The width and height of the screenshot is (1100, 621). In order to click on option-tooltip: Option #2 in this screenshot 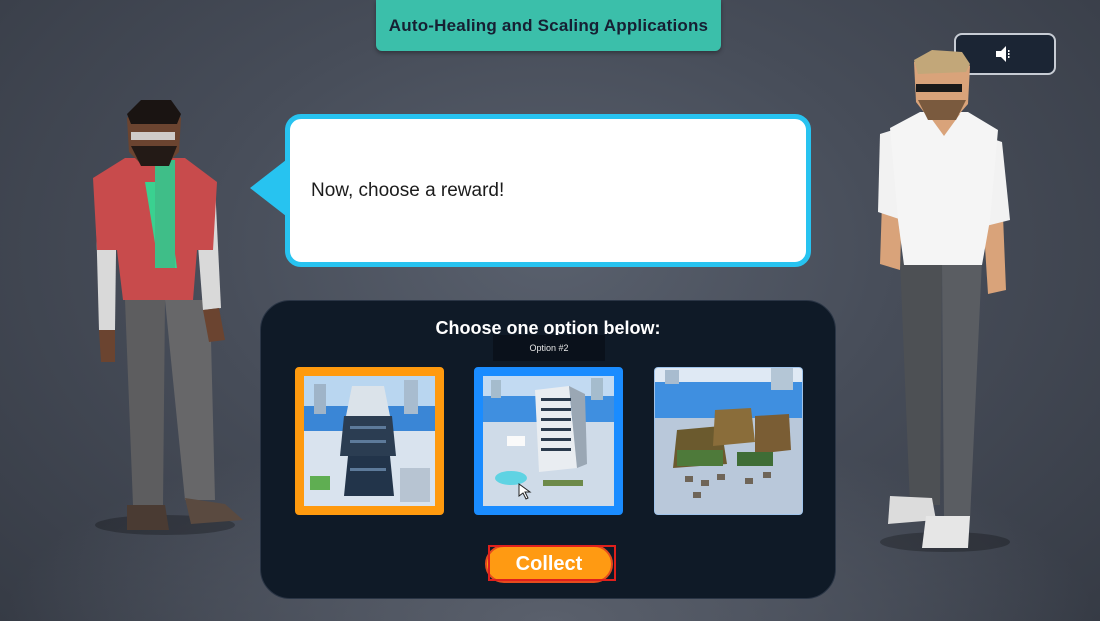, I will do `click(549, 348)`.